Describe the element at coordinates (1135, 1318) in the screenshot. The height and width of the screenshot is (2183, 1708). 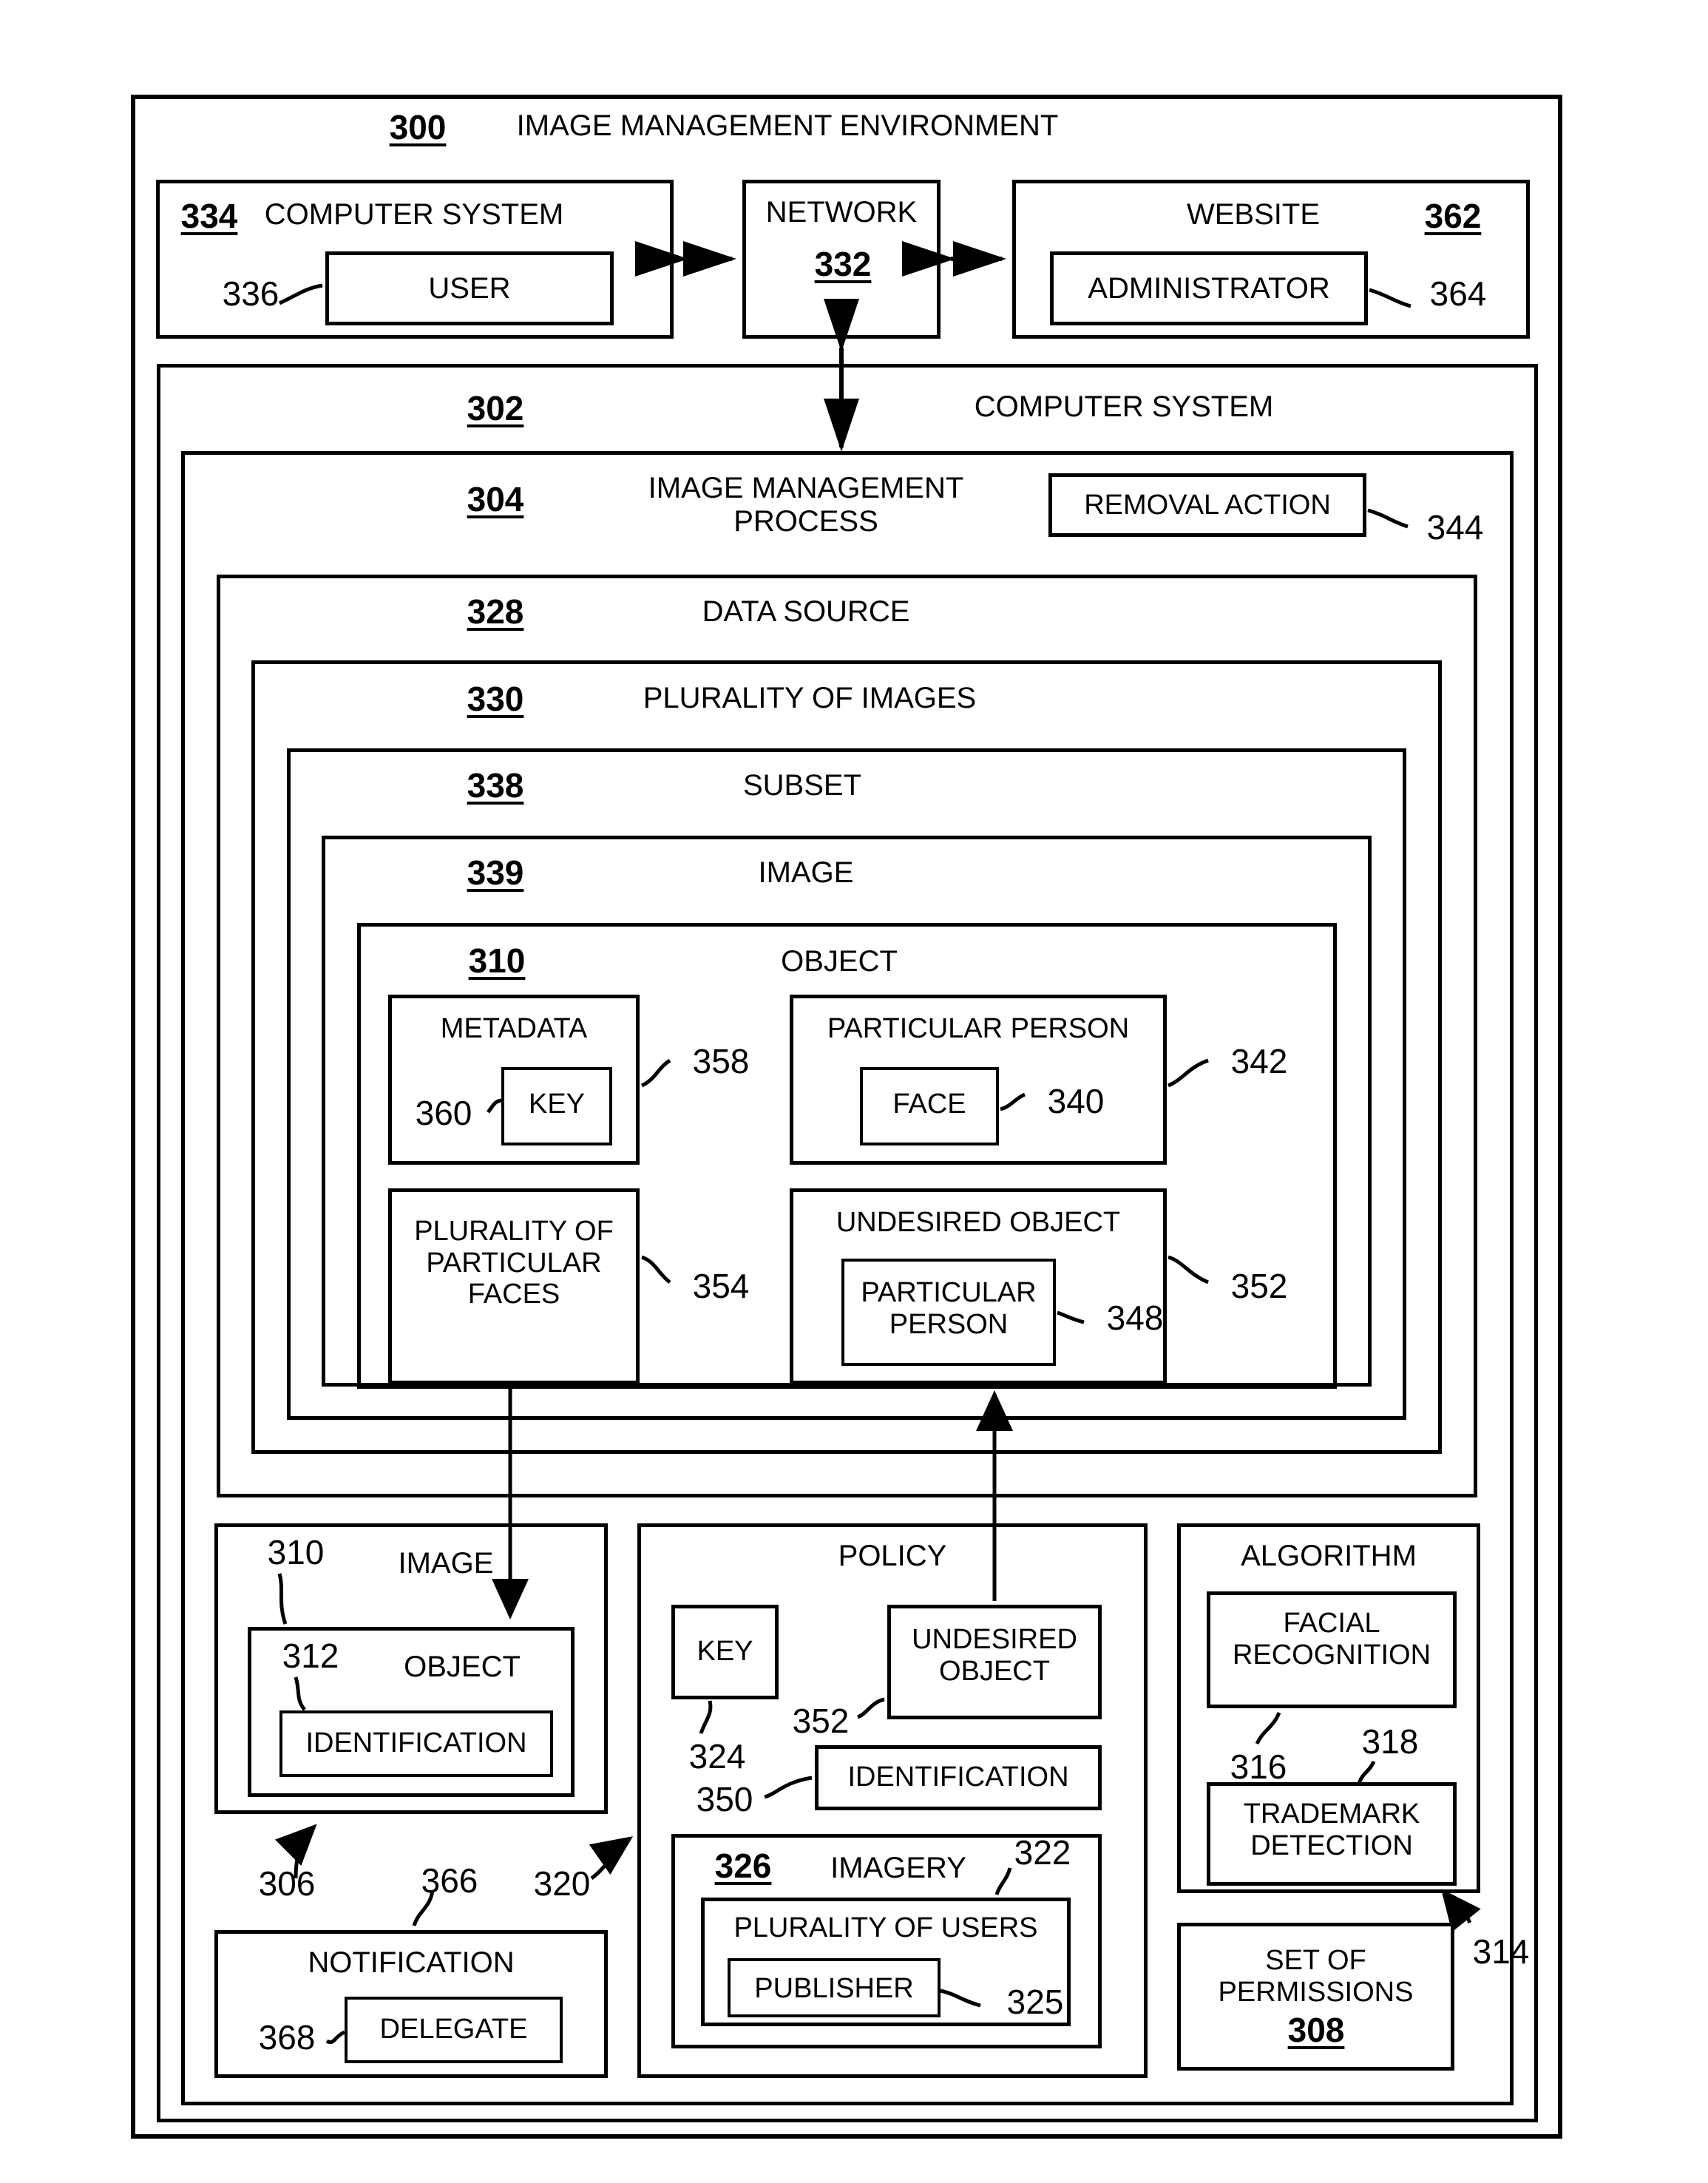
I see `ref-348: 348` at that location.